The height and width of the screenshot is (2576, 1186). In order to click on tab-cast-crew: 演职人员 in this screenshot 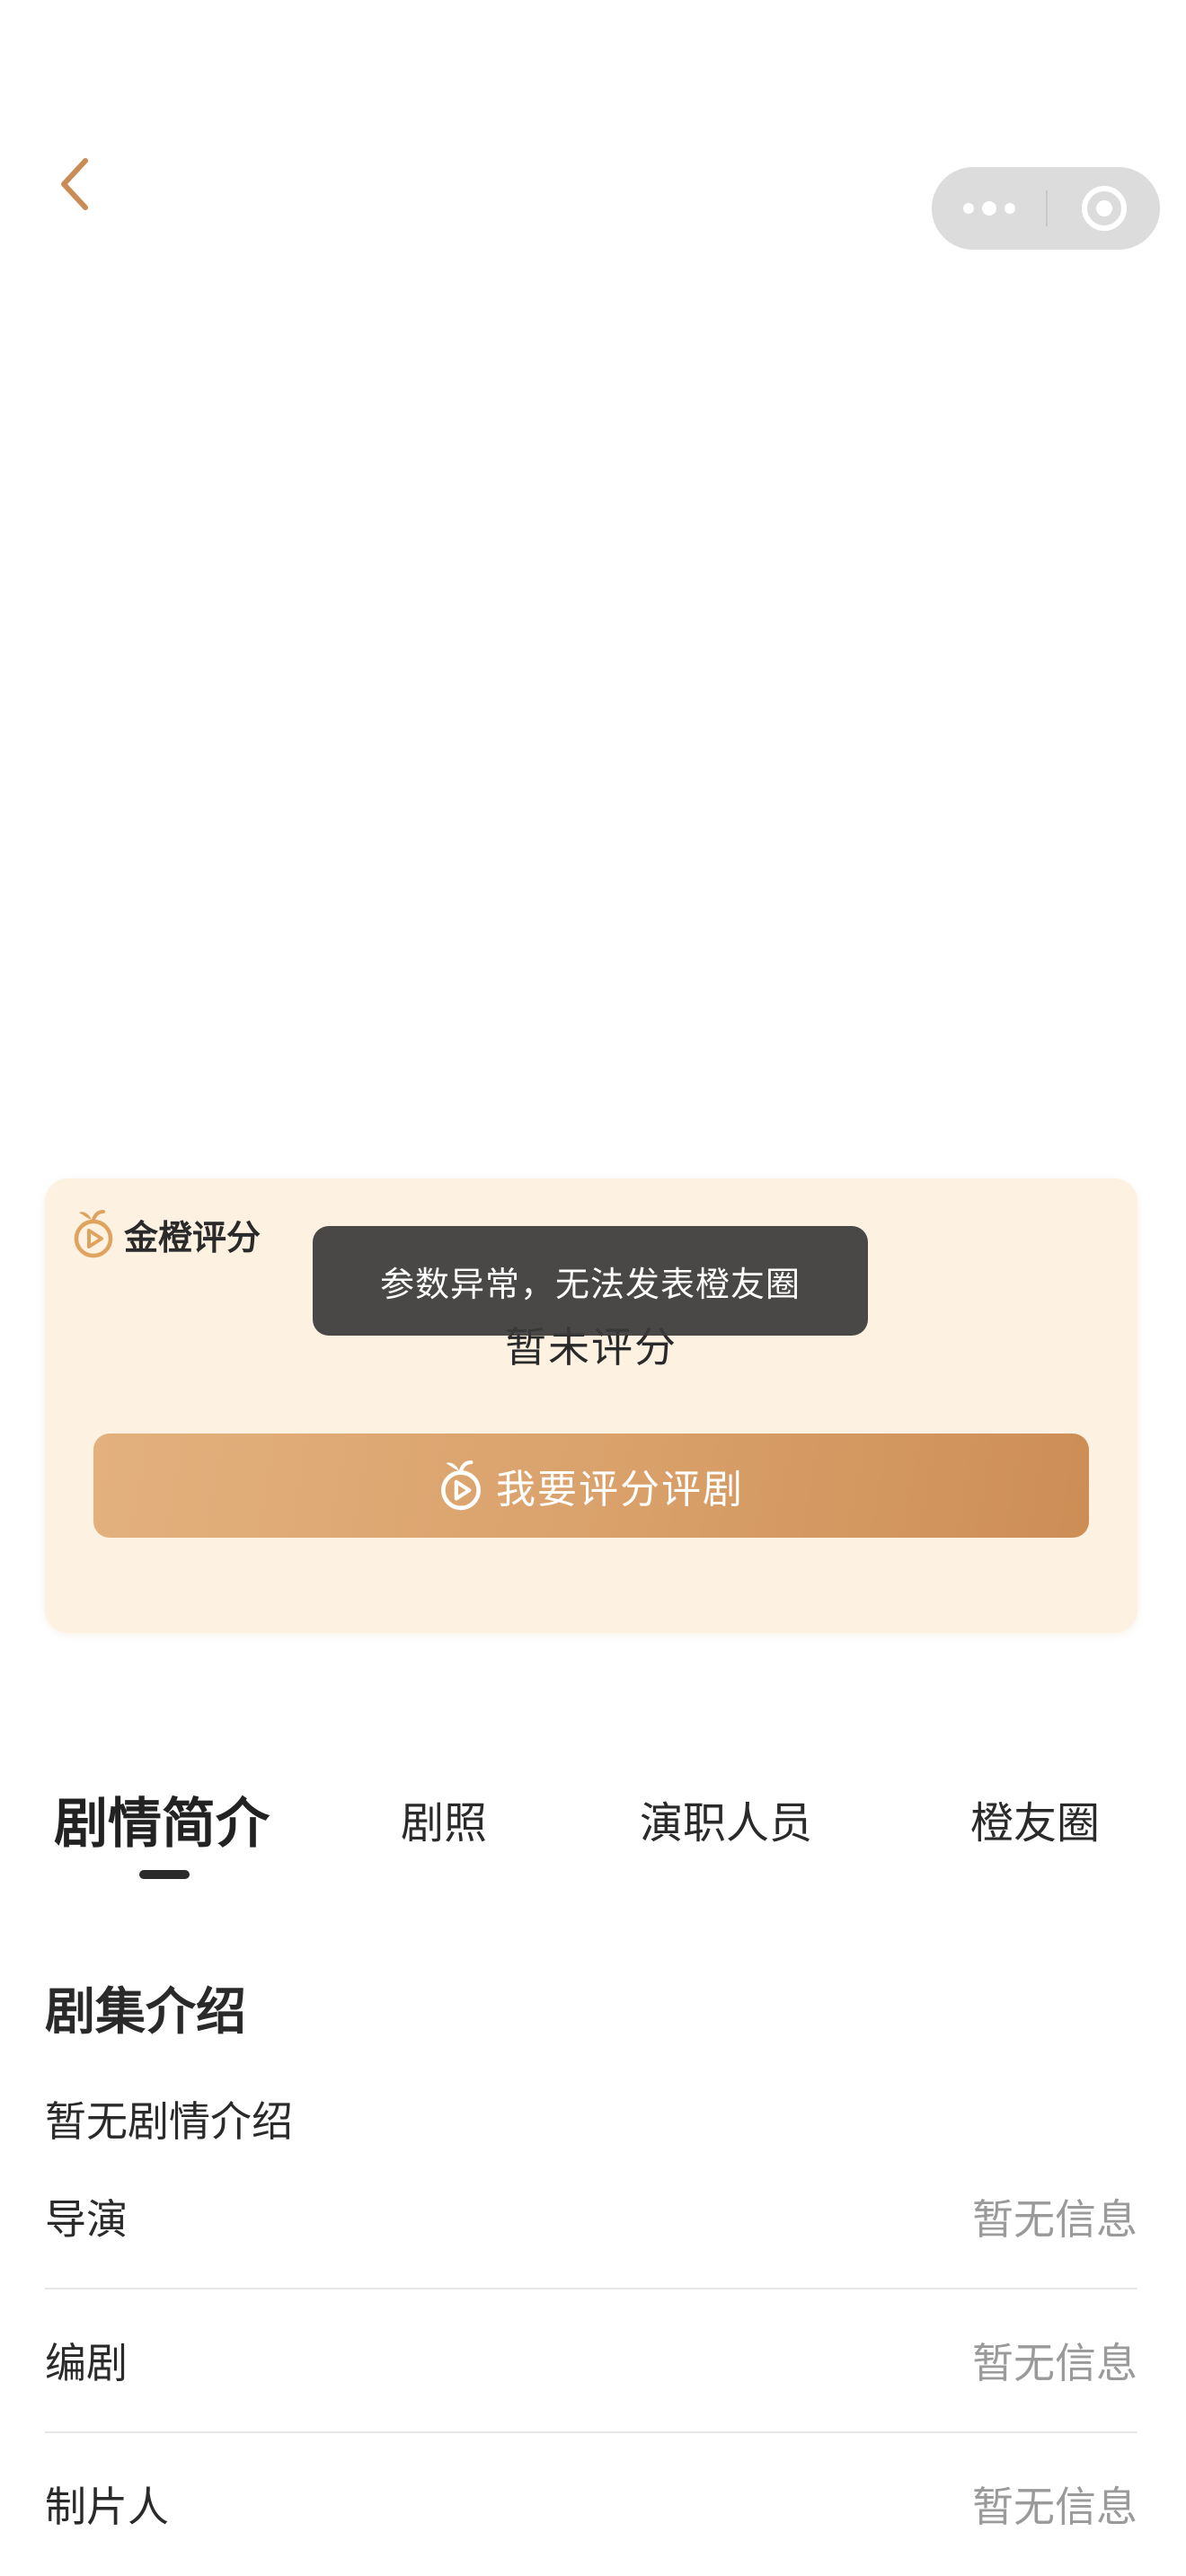, I will do `click(726, 1818)`.